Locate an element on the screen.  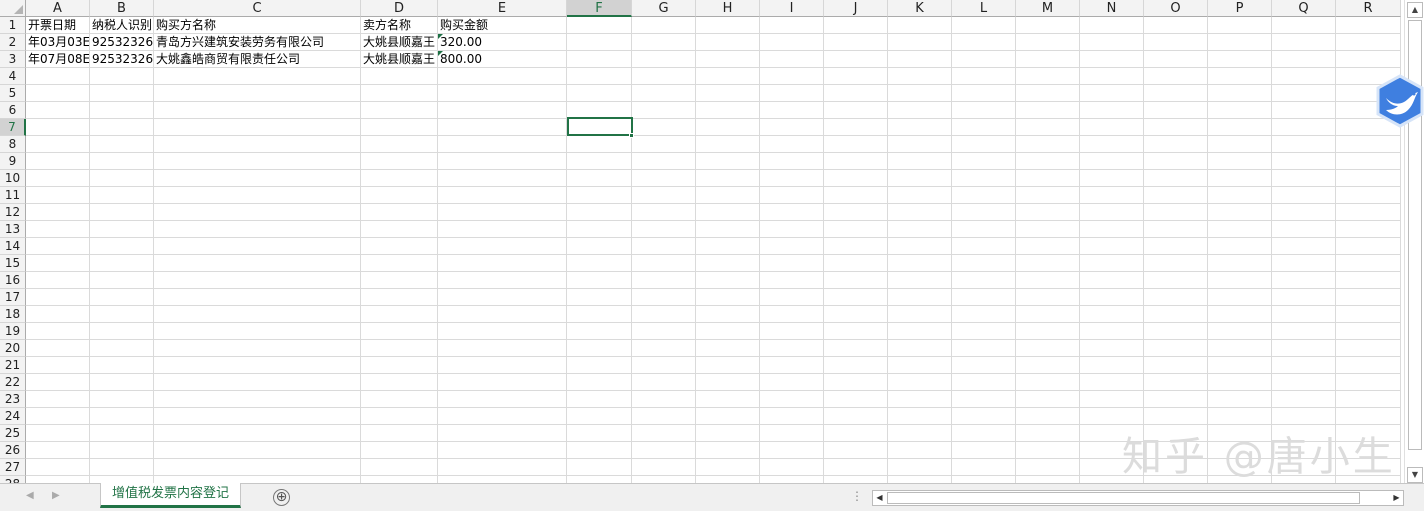
row-header-25: 25 is located at coordinates (13, 433).